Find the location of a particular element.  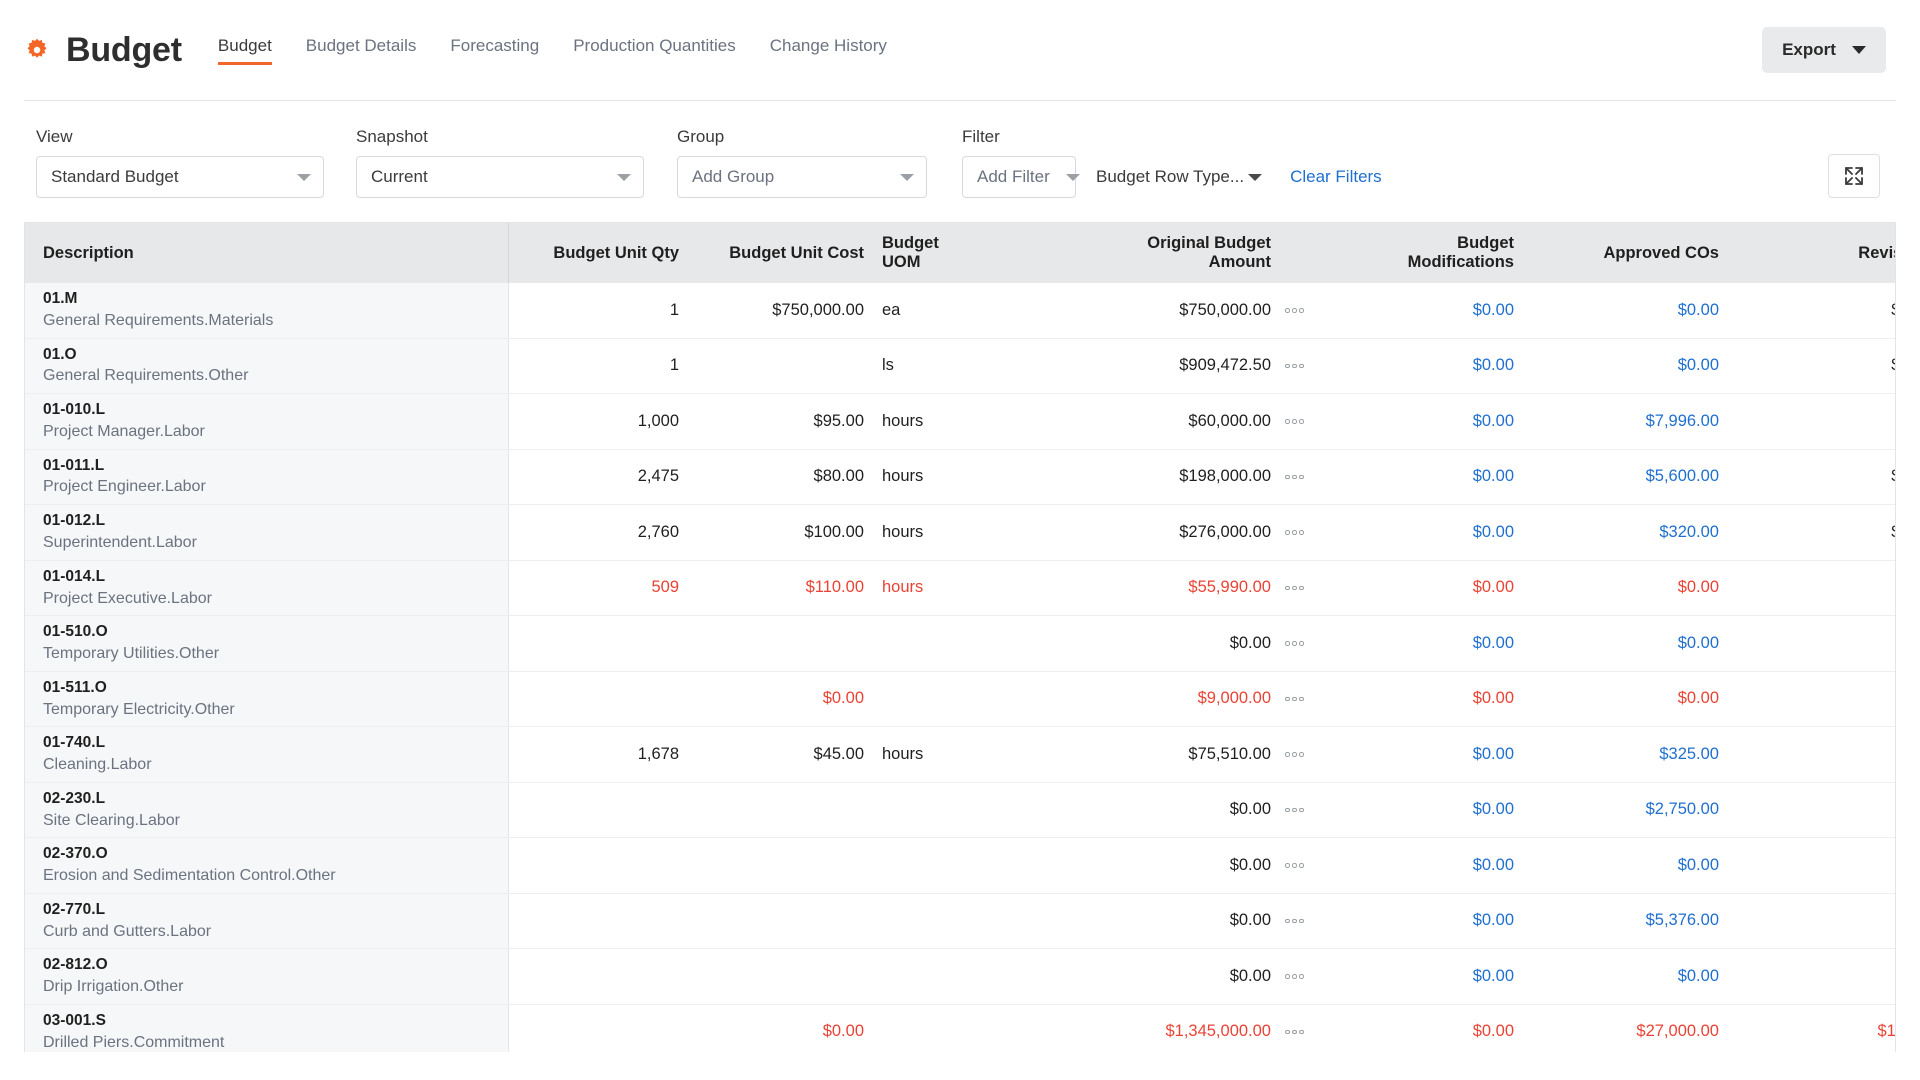

row-description-cell: 02-770.L Curb and Gutters.Labor is located at coordinates (267, 921).